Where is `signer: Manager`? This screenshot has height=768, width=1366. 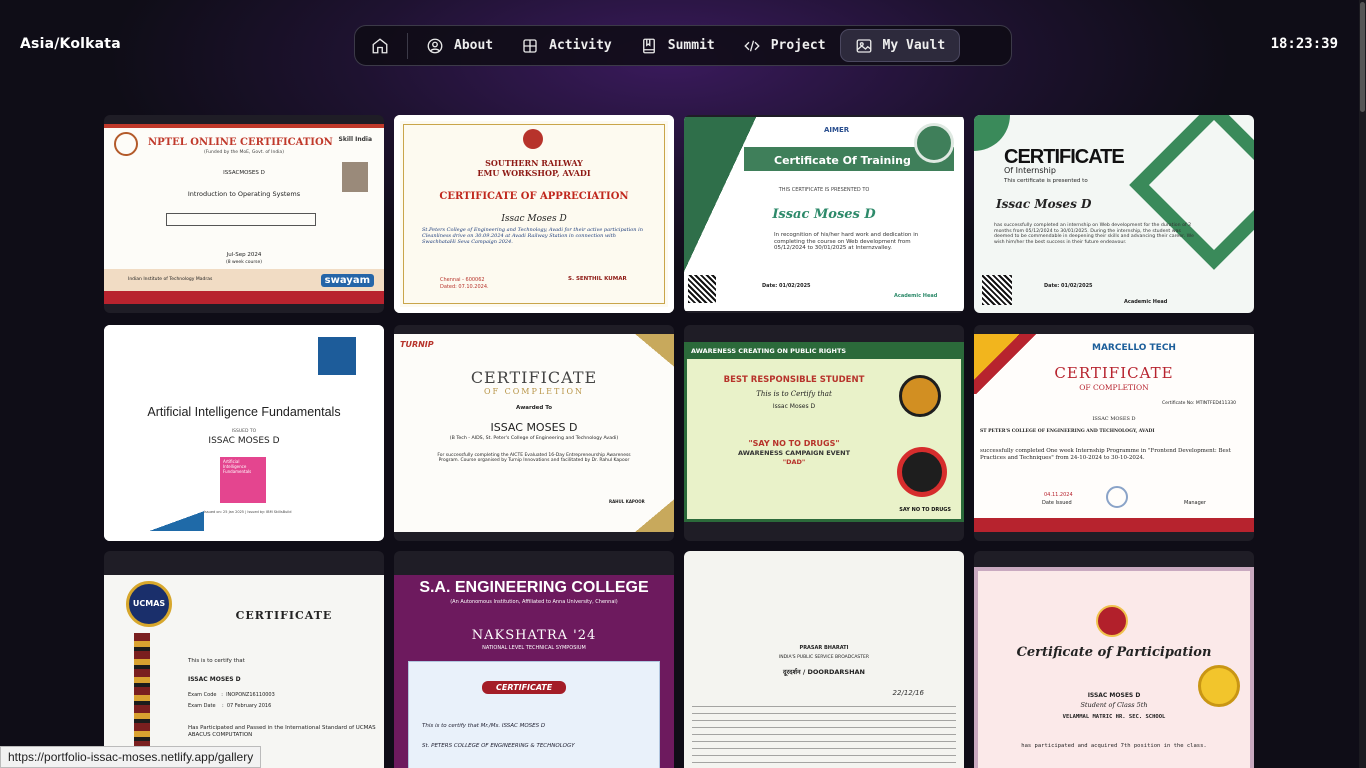 signer: Manager is located at coordinates (1195, 503).